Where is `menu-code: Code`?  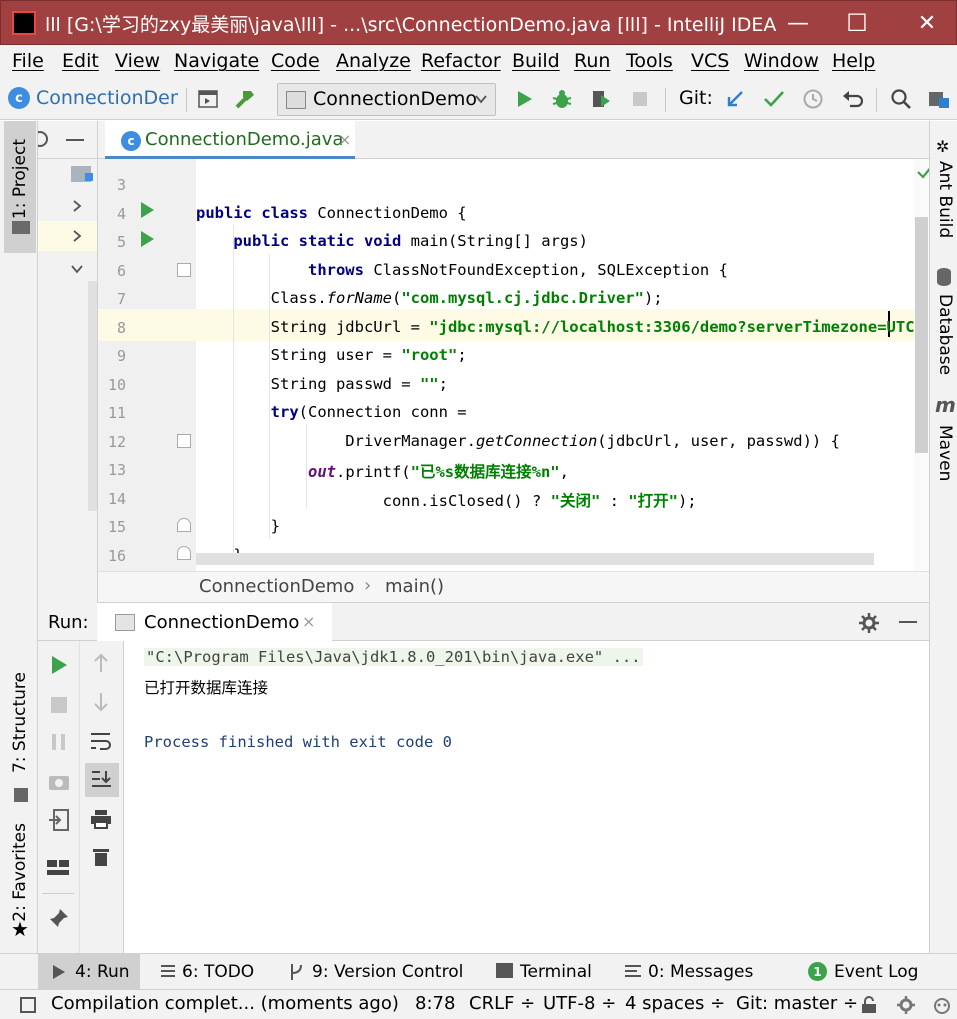
menu-code: Code is located at coordinates (295, 61).